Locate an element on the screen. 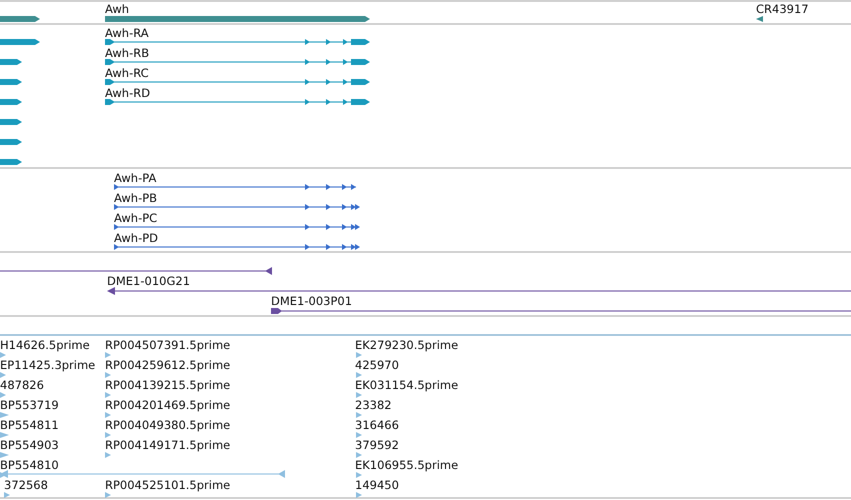 Image resolution: width=851 pixels, height=500 pixels. est-label: RP004049380.5prime is located at coordinates (167, 425).